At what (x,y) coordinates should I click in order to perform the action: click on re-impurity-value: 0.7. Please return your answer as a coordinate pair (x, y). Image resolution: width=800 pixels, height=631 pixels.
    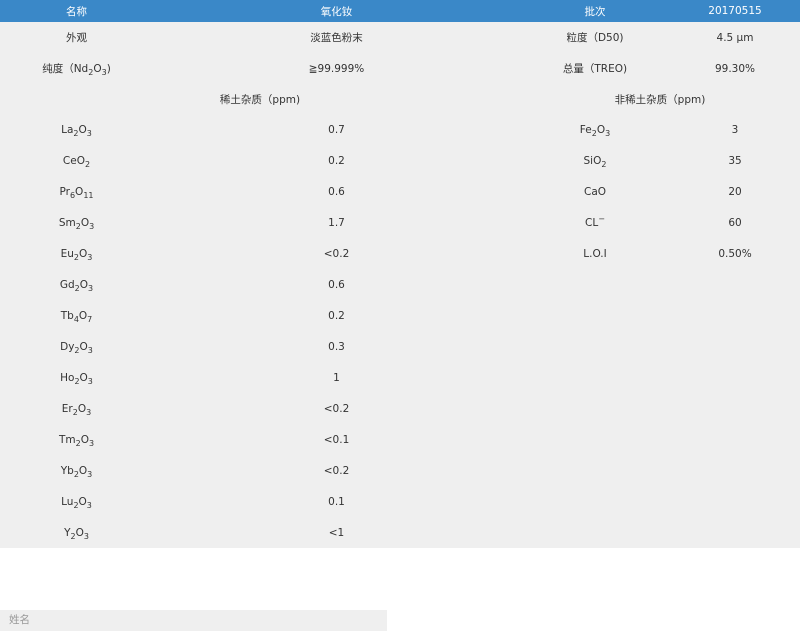
    Looking at the image, I should click on (336, 129).